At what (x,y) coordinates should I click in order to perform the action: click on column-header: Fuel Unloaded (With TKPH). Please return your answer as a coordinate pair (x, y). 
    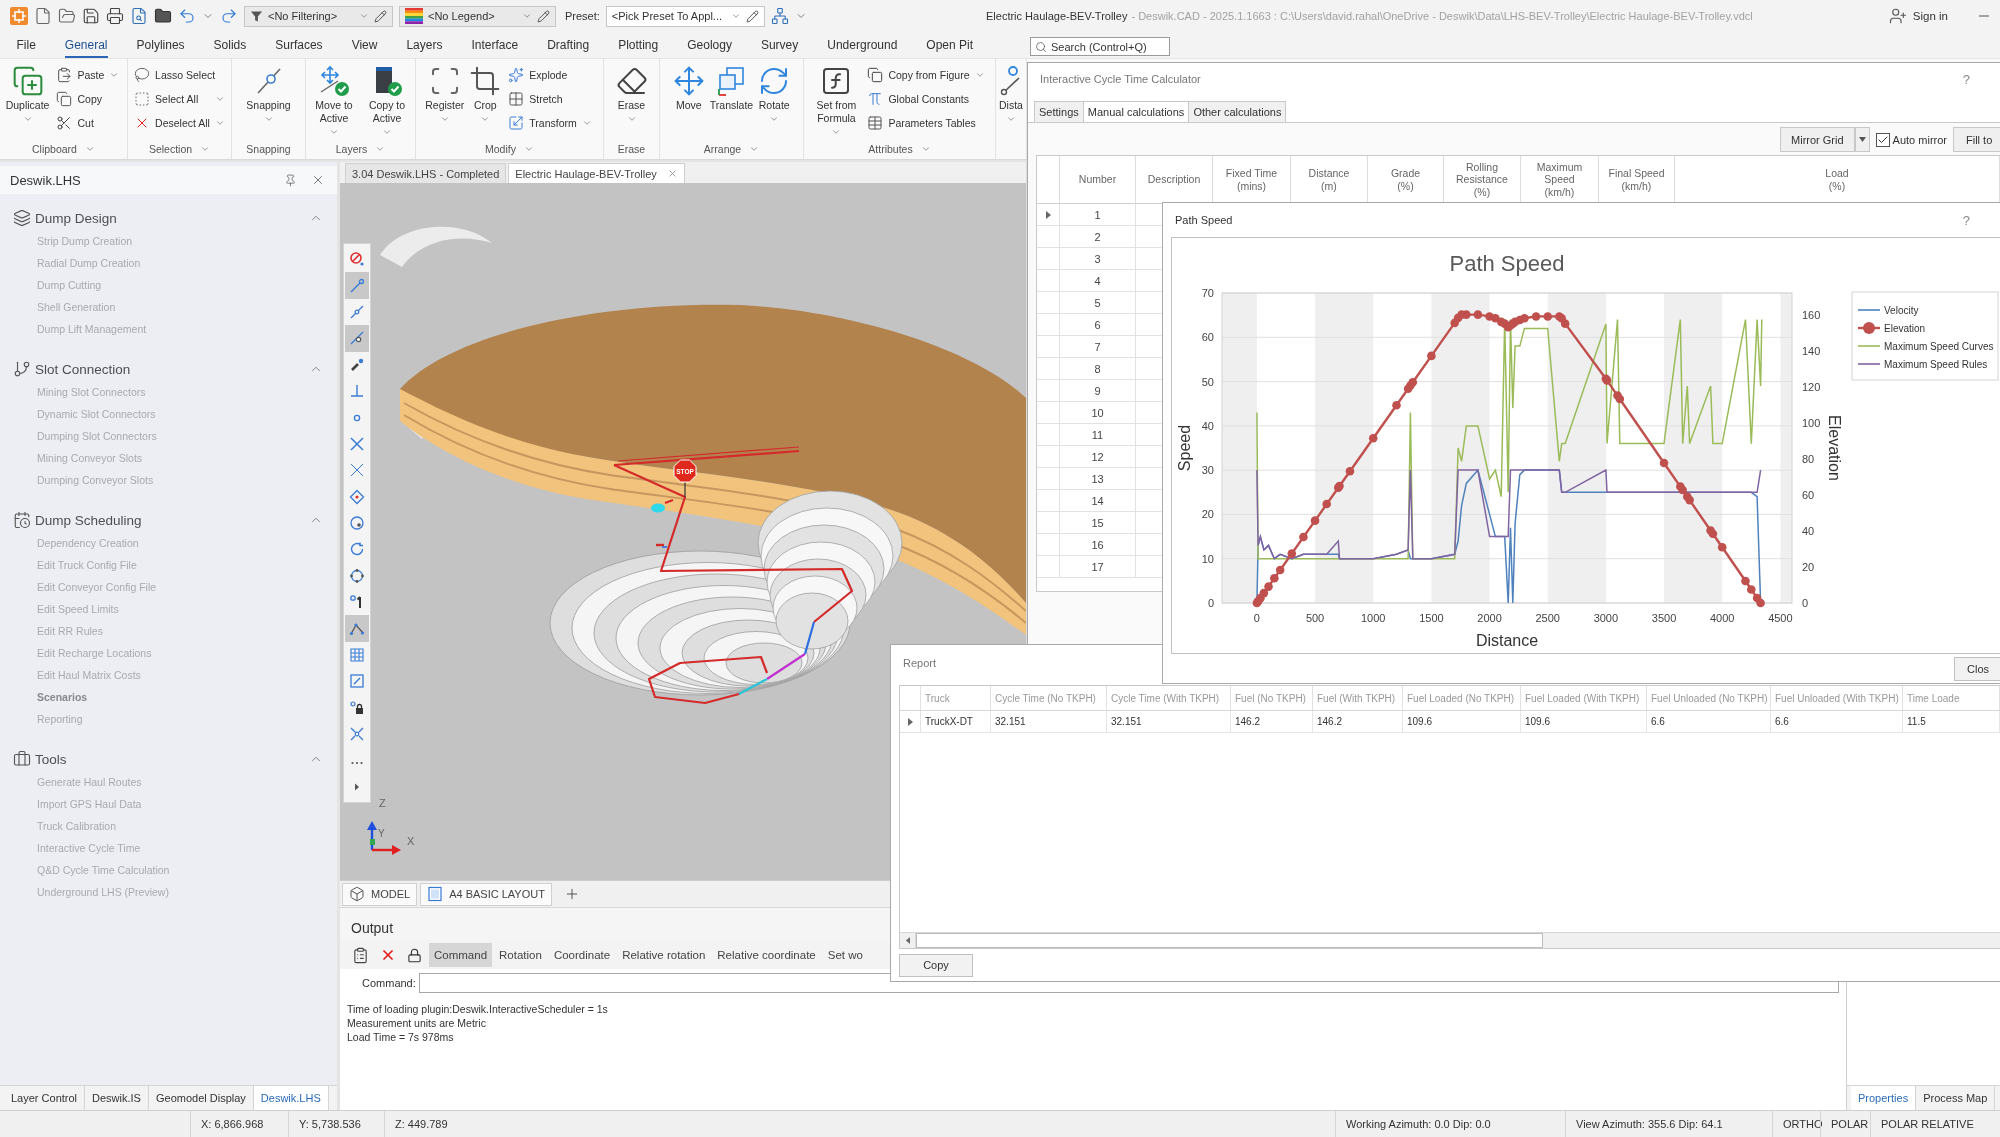
    Looking at the image, I should click on (1837, 698).